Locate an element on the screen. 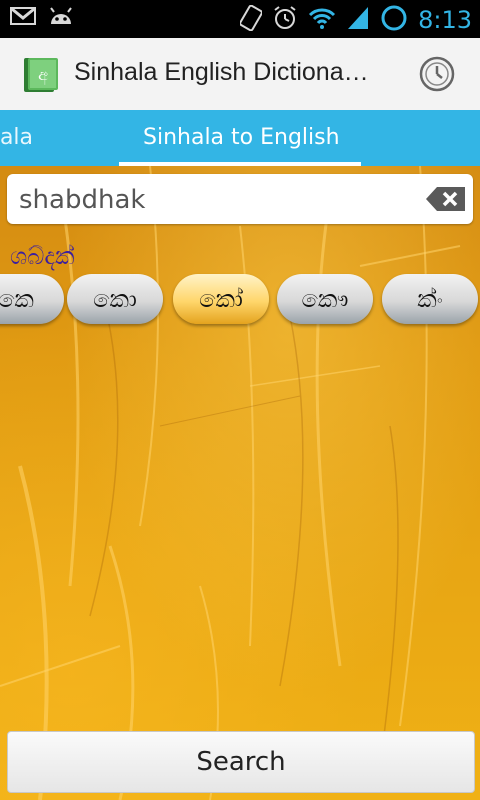 The height and width of the screenshot is (800, 480). alarm-icon is located at coordinates (285, 20).